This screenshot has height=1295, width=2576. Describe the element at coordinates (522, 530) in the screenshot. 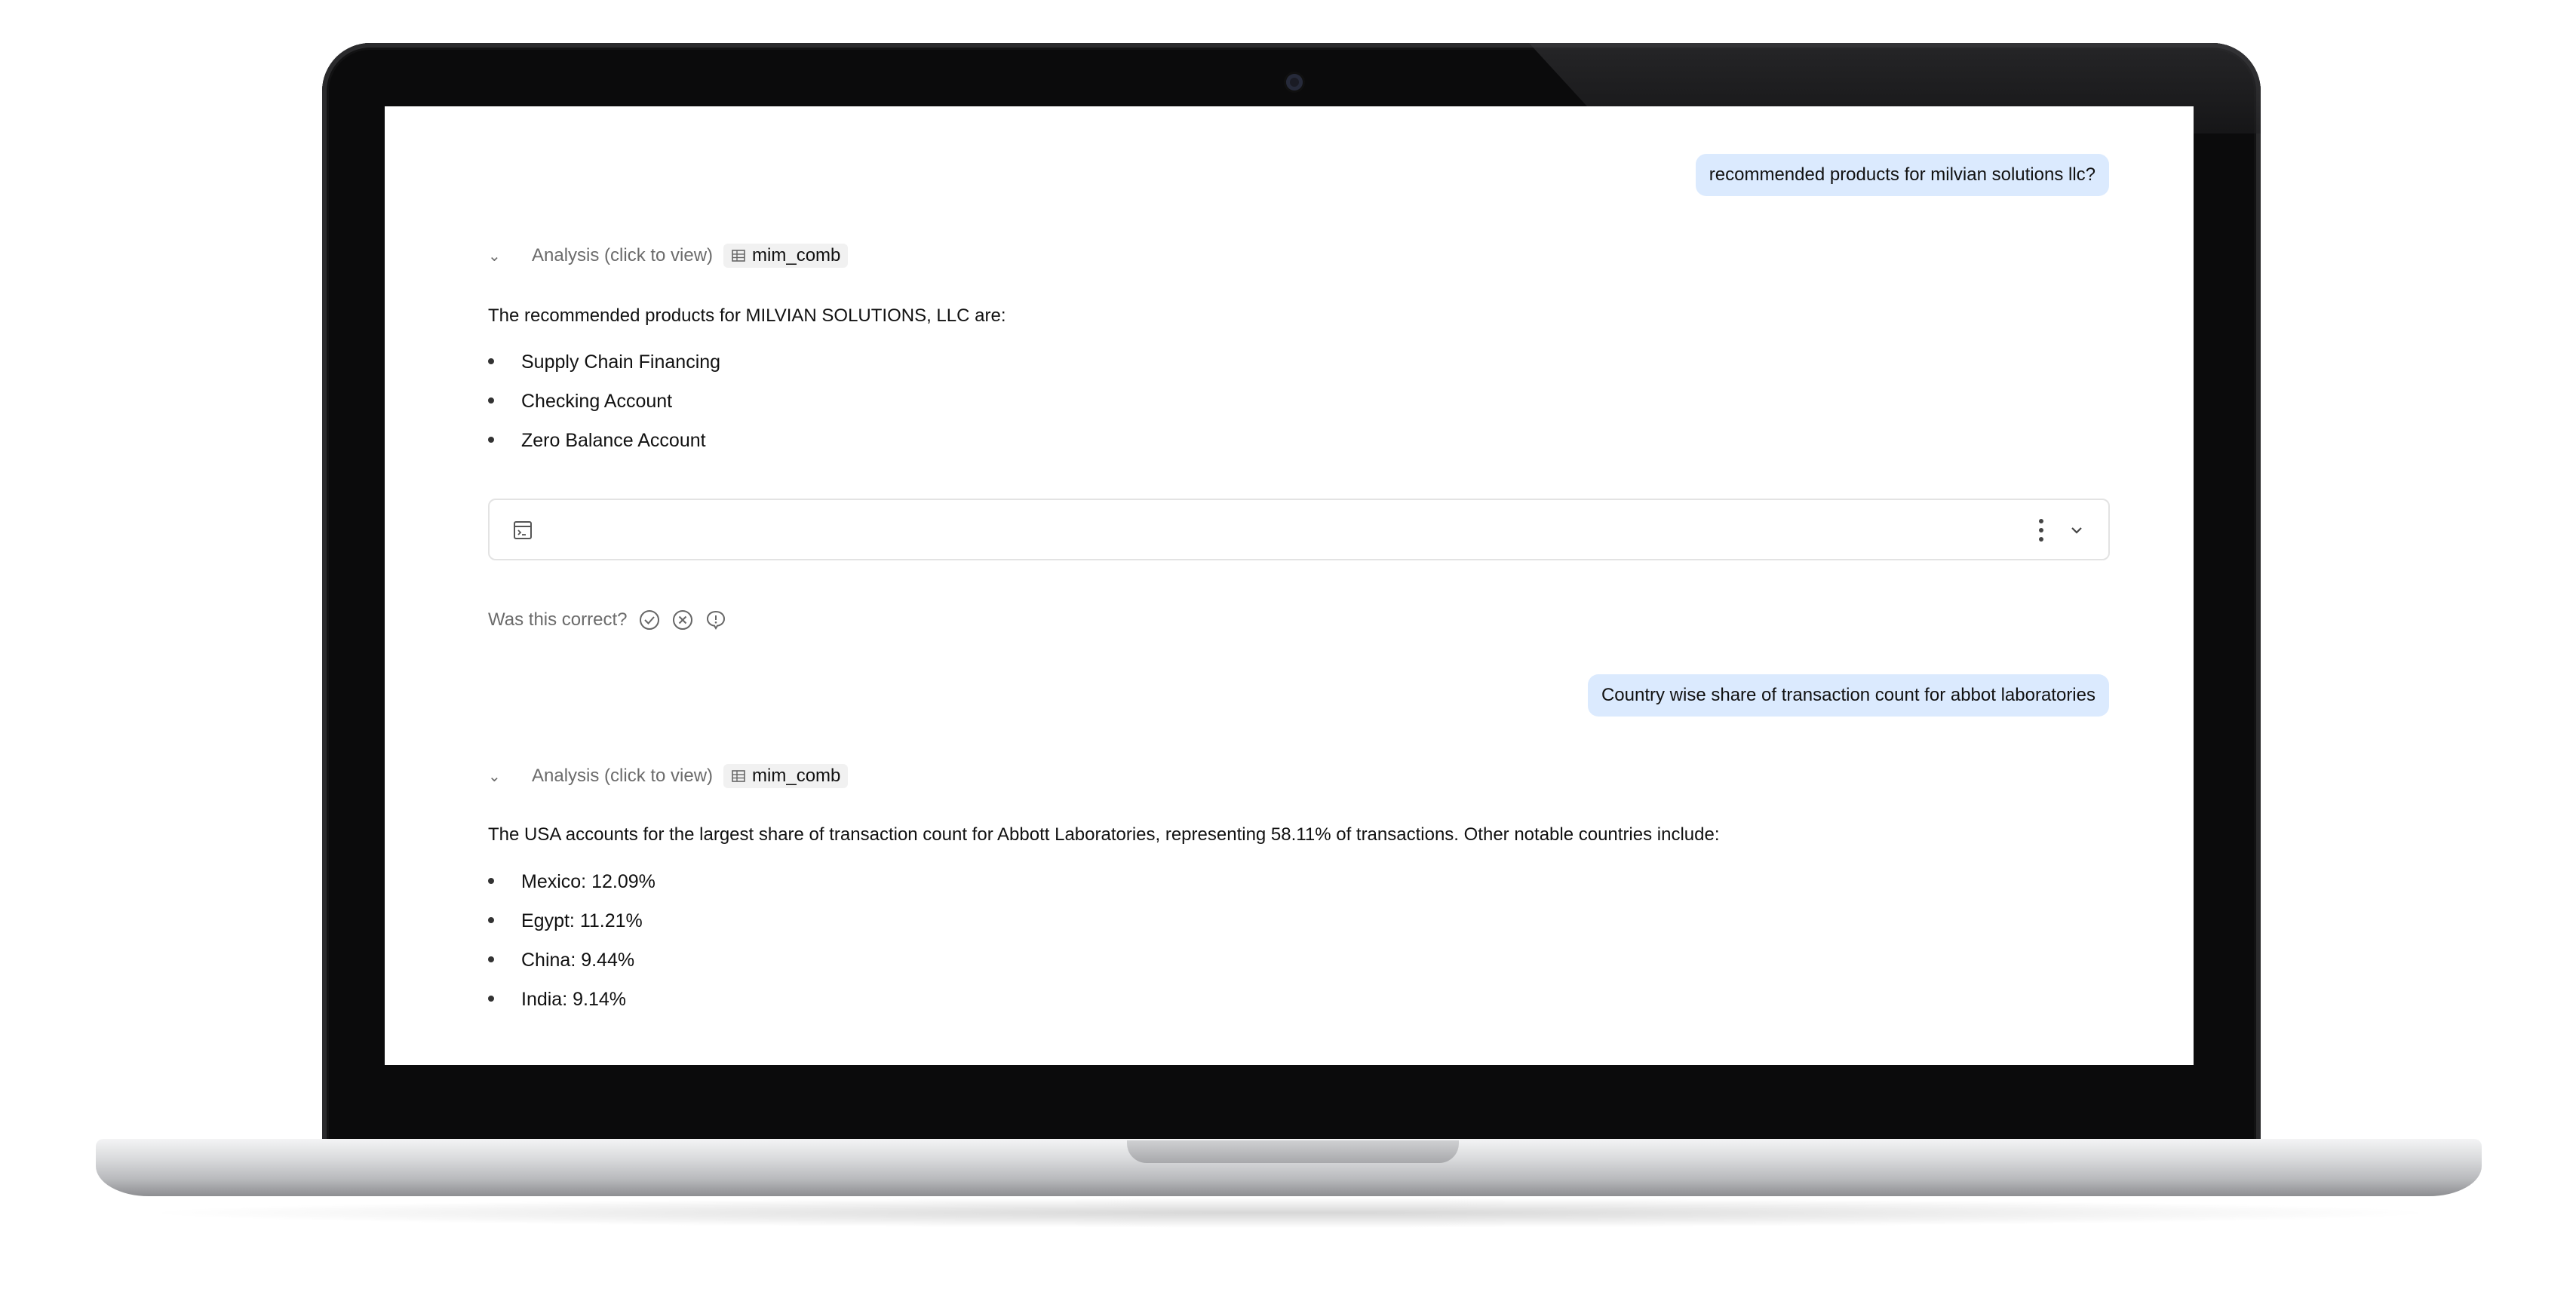

I see `terminal-table-icon` at that location.